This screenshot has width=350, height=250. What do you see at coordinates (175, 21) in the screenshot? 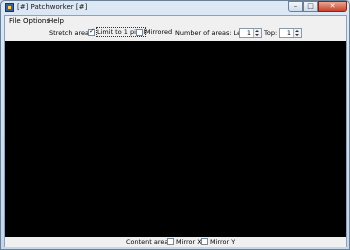
I see `menu-bar: File Options Help` at bounding box center [175, 21].